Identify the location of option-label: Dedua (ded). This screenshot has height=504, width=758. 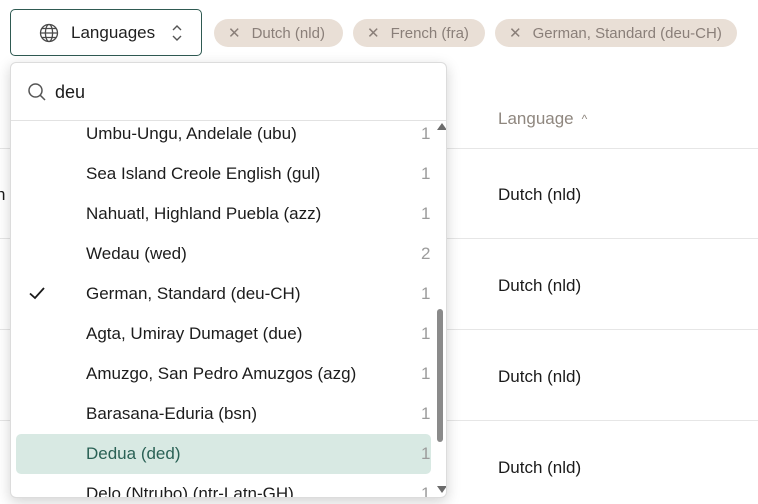
(133, 453).